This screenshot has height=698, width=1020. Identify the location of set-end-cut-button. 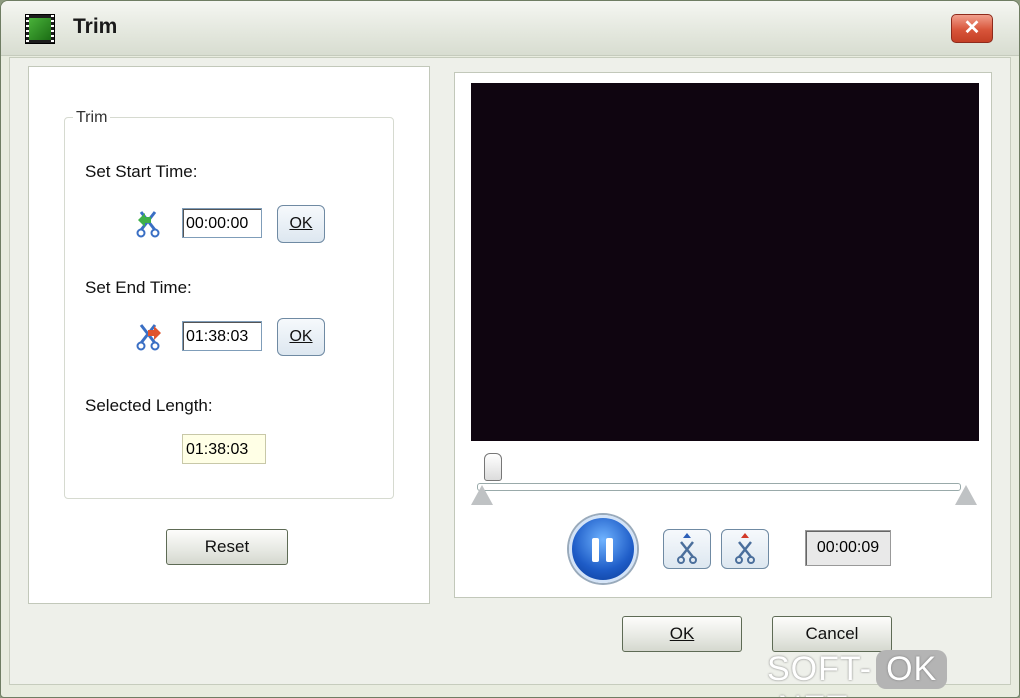
(745, 549).